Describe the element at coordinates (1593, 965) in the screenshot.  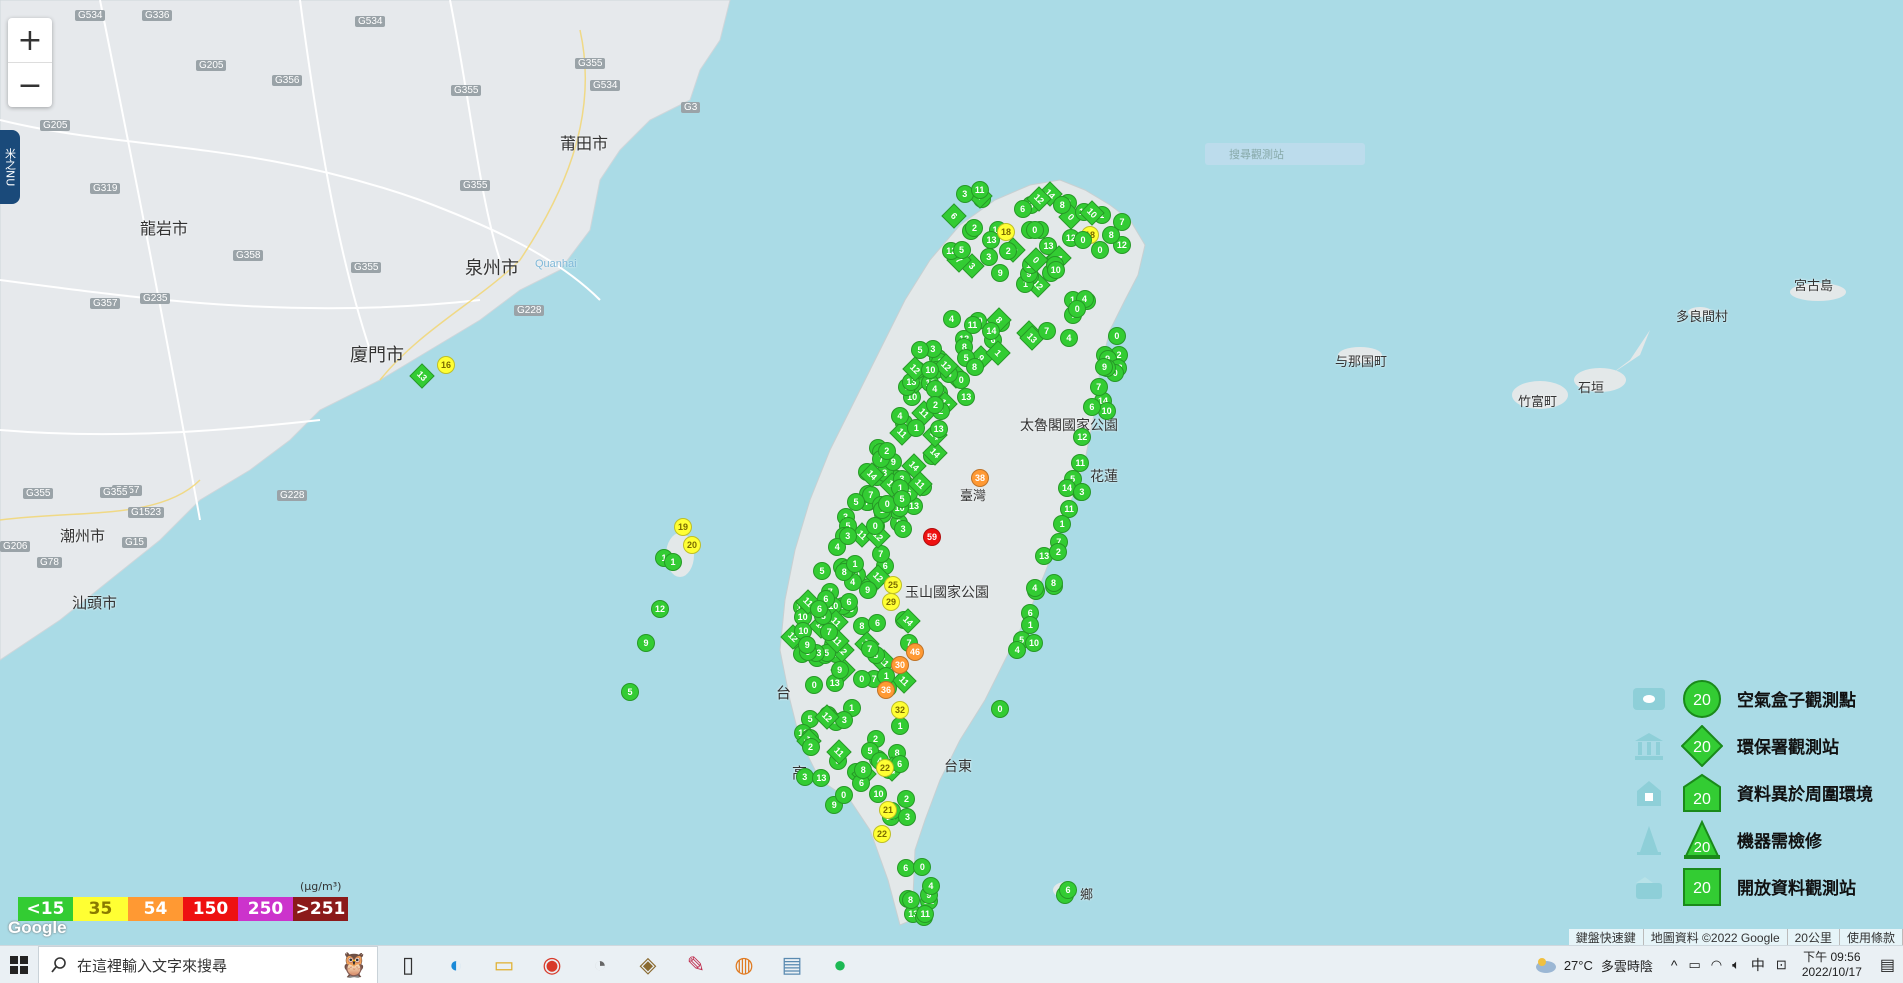
I see `weather-widget: 27°C 多雲時陰` at that location.